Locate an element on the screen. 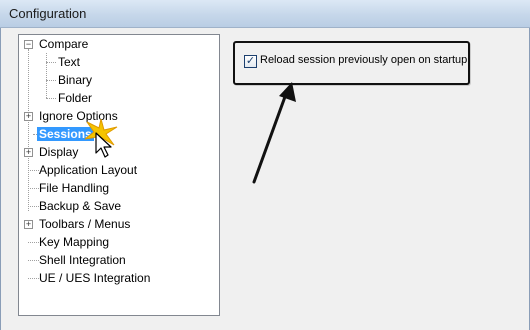 This screenshot has width=530, height=330. tree-item-text: Text is located at coordinates (69, 62).